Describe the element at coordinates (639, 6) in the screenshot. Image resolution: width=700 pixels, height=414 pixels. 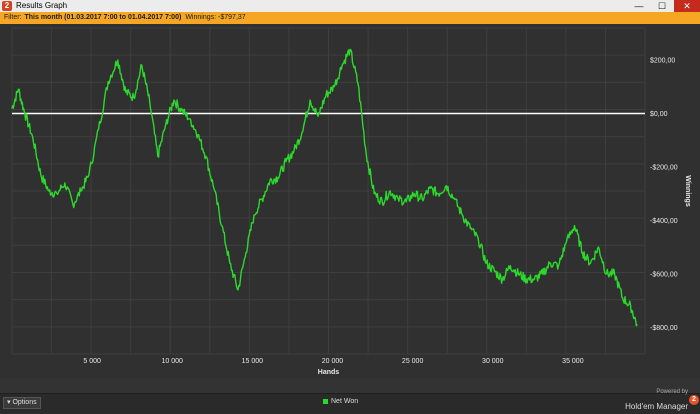
I see `minimize-button: —` at that location.